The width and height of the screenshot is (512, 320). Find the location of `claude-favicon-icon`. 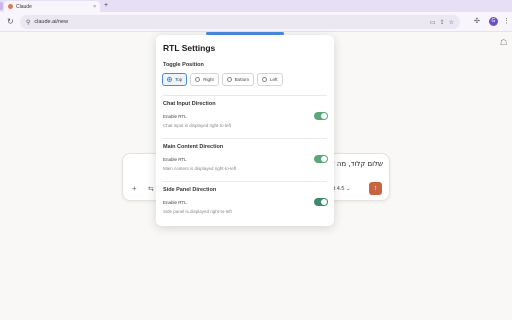

claude-favicon-icon is located at coordinates (10, 6).